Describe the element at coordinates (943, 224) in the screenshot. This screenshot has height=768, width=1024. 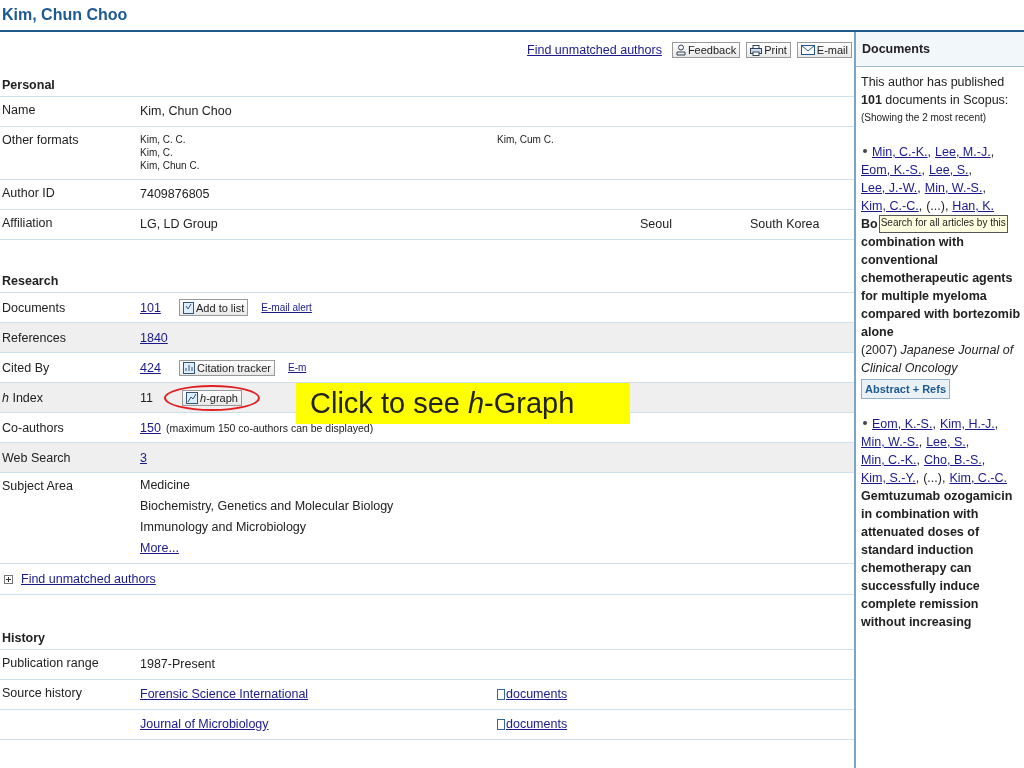
I see `tooltip: Search for all articles by this` at that location.